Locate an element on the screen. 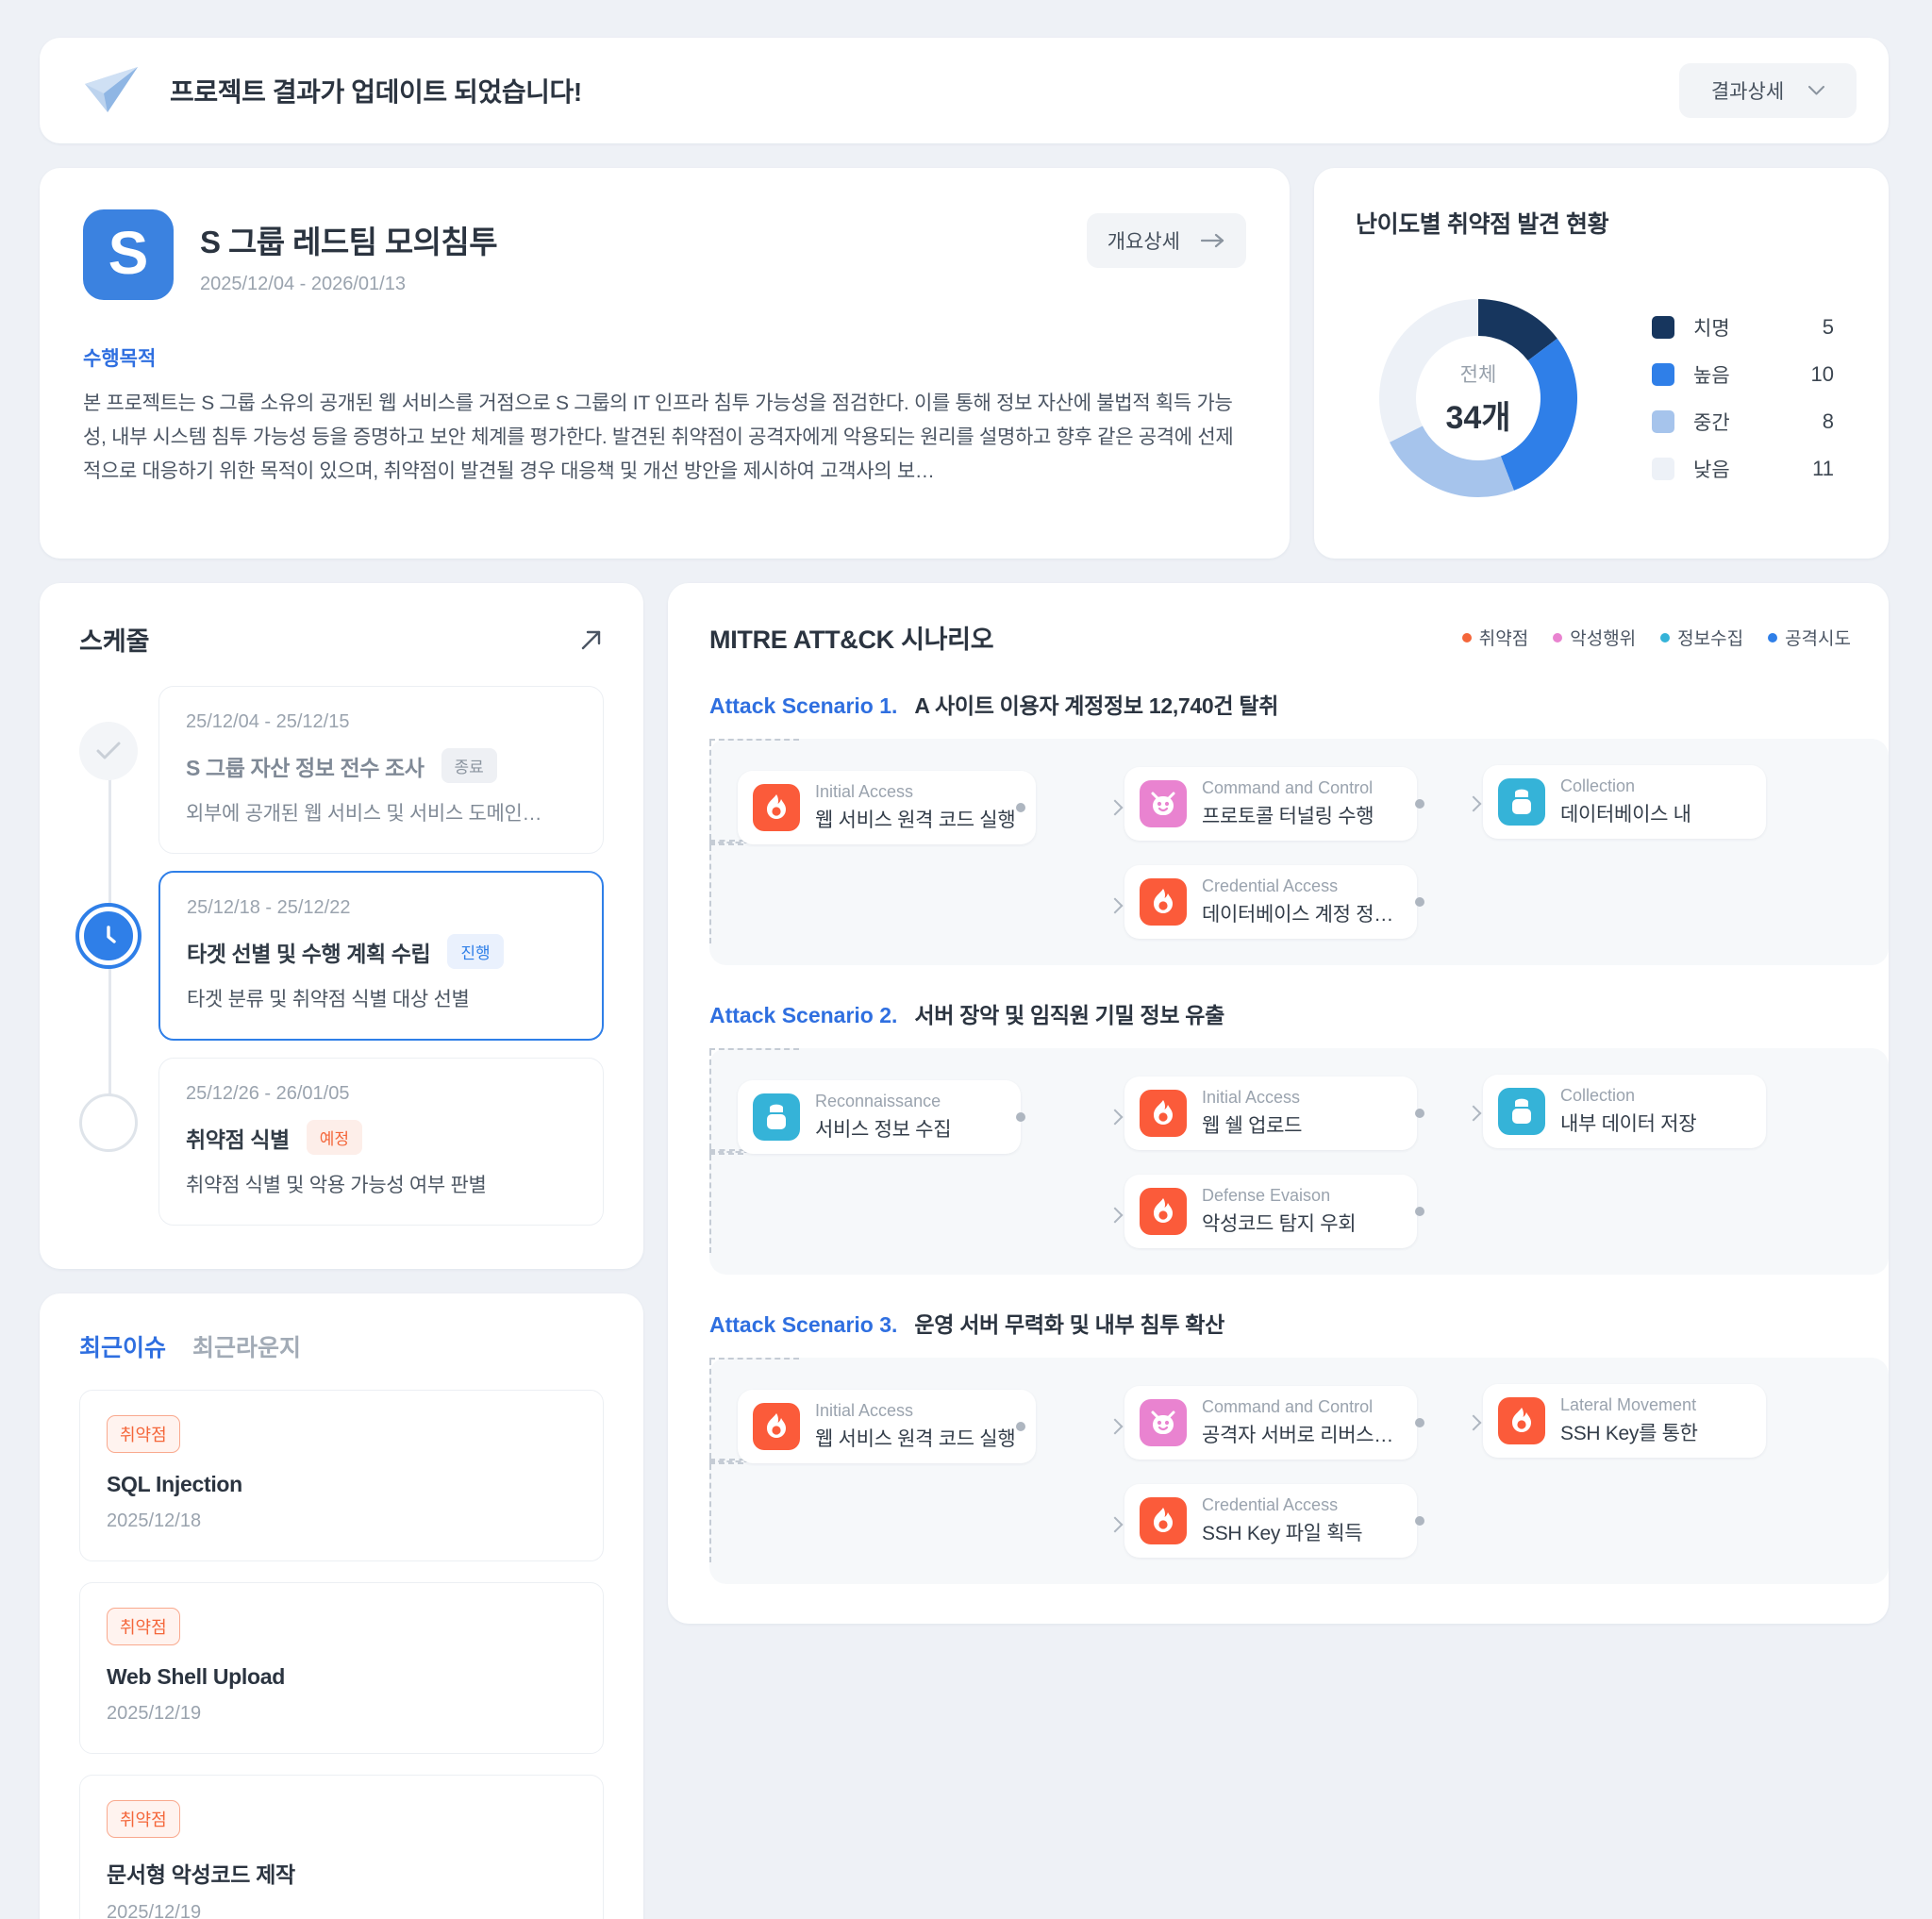 The height and width of the screenshot is (1919, 1932). legend-row: 중간 8 is located at coordinates (1750, 421).